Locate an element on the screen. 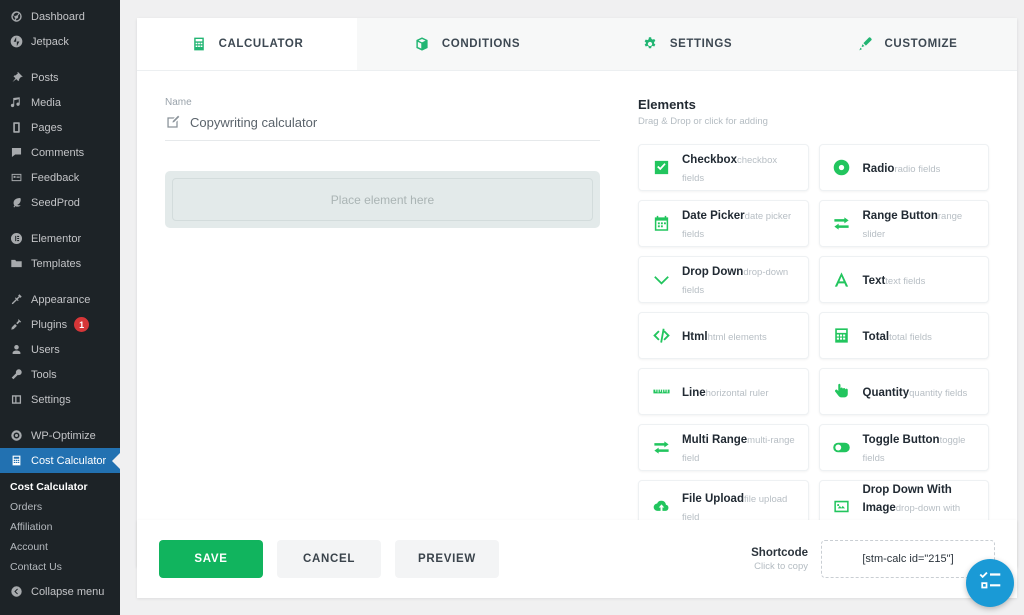 This screenshot has width=1024, height=615. tab-conditions: CONDITIONS is located at coordinates (467, 44).